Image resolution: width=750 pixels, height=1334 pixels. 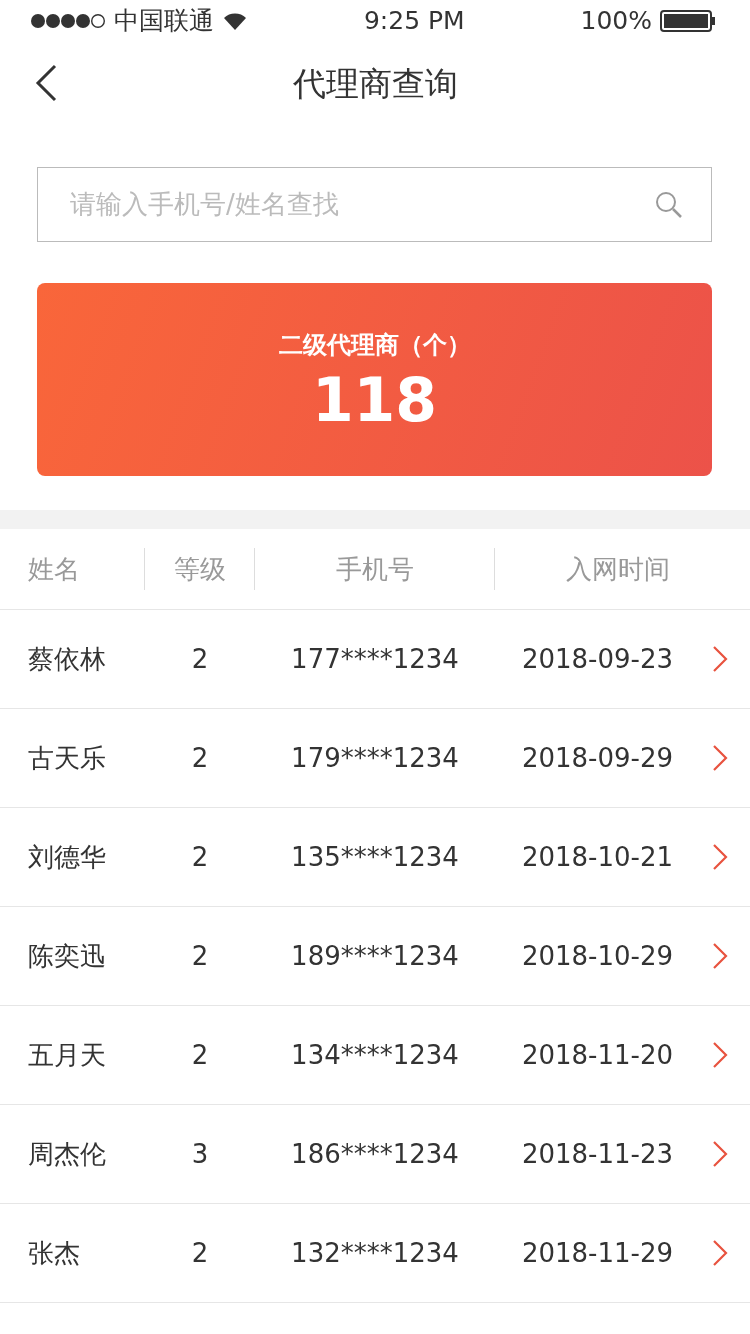 What do you see at coordinates (414, 21) in the screenshot?
I see `status-time: 9:25 PM` at bounding box center [414, 21].